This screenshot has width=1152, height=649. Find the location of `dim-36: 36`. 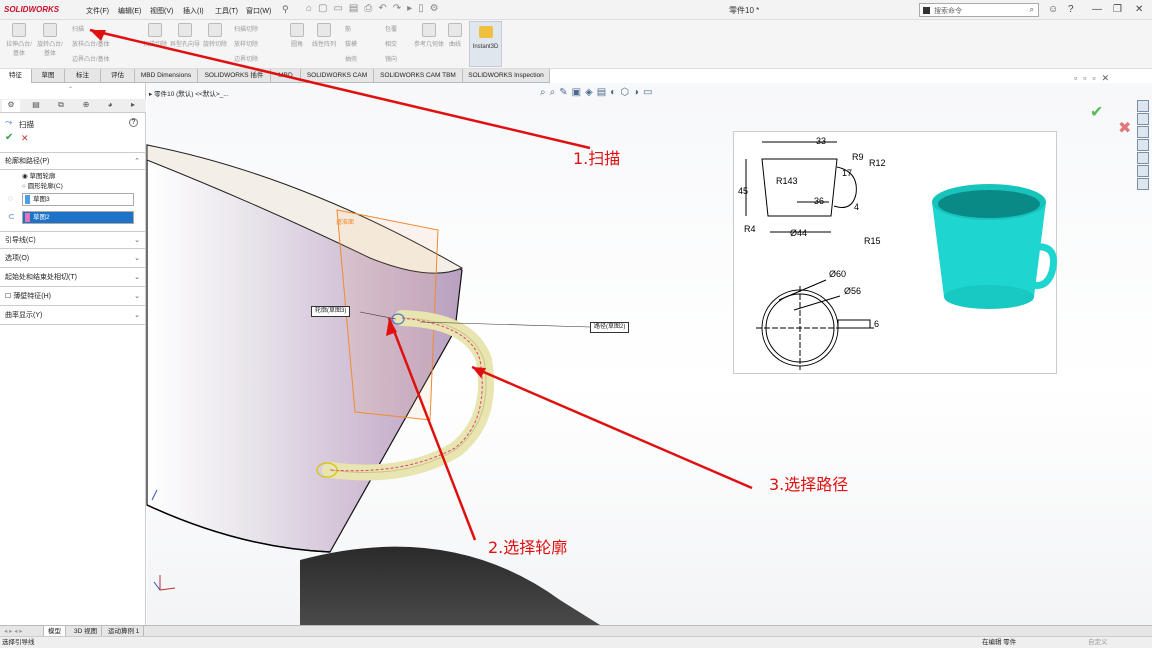

dim-36: 36 is located at coordinates (819, 201).